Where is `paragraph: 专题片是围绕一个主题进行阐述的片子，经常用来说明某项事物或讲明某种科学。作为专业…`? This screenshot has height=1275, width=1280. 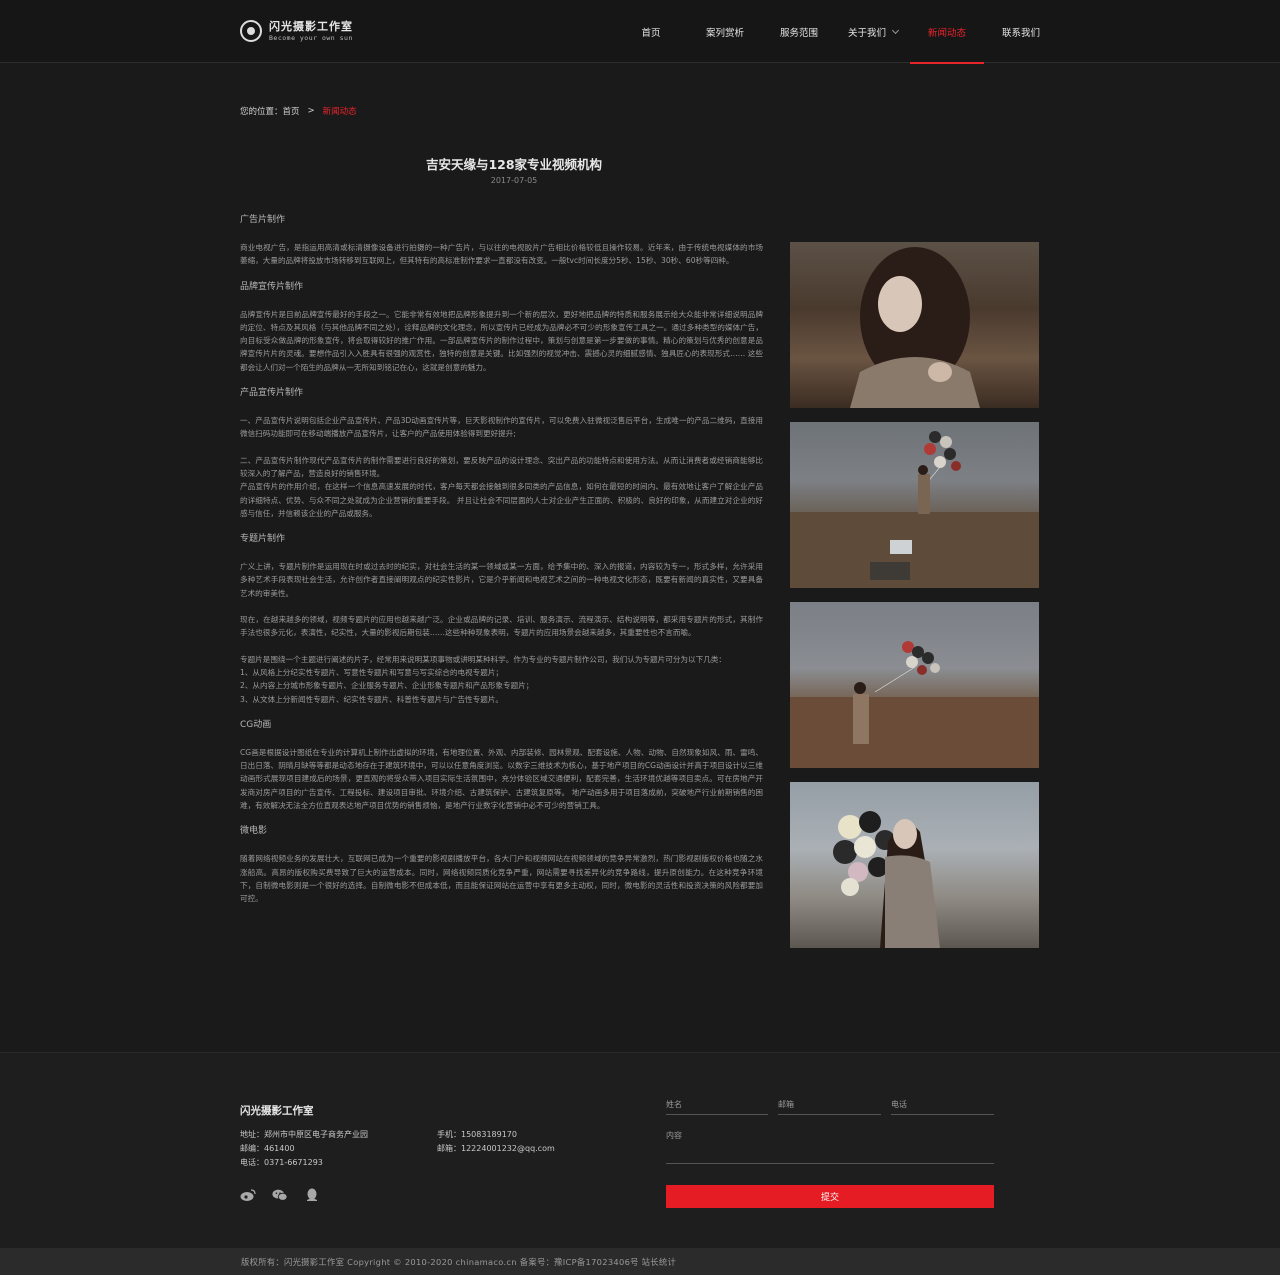 paragraph: 专题片是围绕一个主题进行阐述的片子，经常用来说明某项事物或讲明某种科学。作为专业… is located at coordinates (483, 679).